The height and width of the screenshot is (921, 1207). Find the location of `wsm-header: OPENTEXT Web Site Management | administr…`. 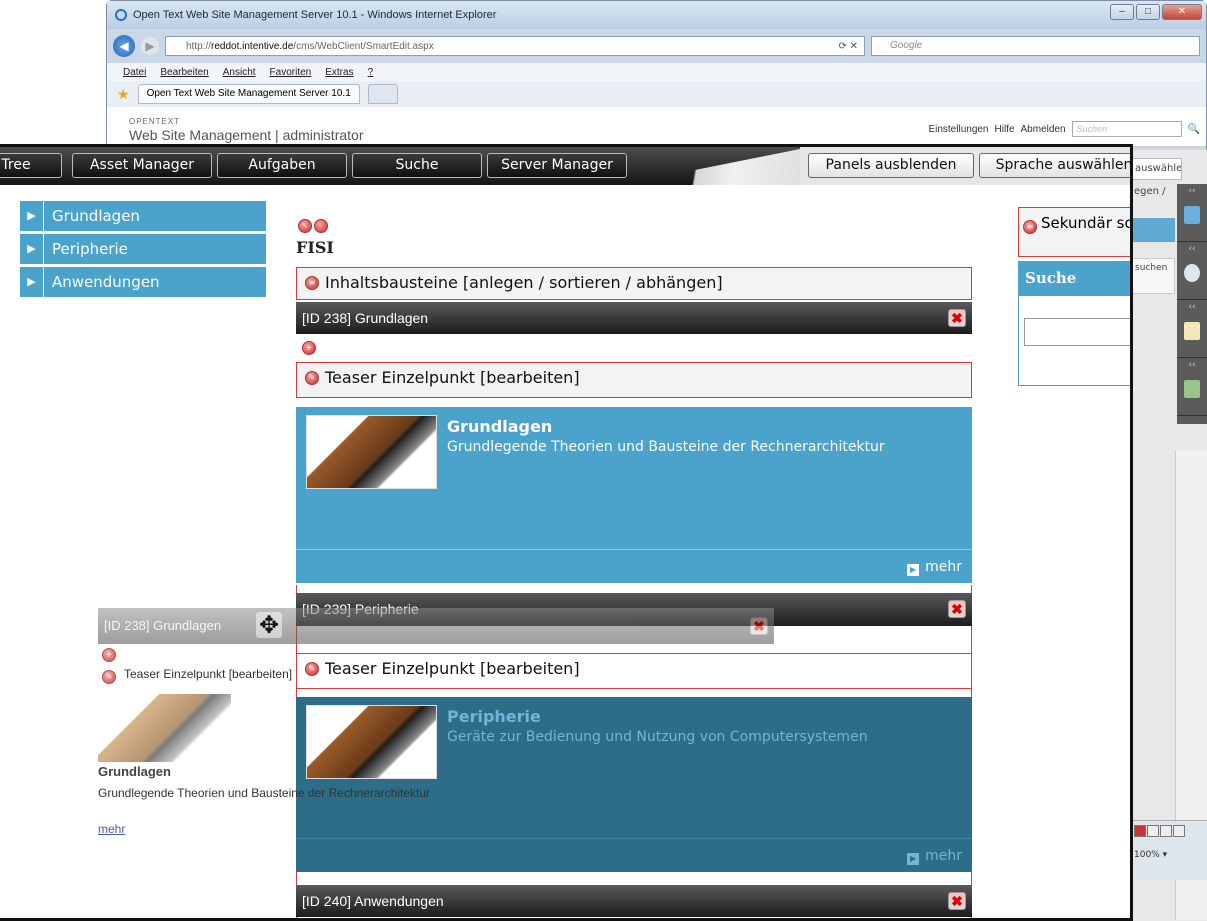

wsm-header: OPENTEXT Web Site Management | administr… is located at coordinates (656, 127).